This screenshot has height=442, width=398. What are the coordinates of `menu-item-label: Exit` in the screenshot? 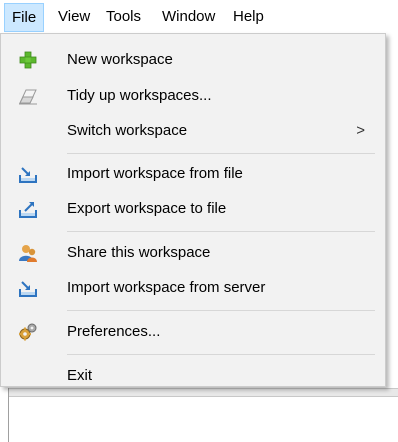 It's located at (80, 375).